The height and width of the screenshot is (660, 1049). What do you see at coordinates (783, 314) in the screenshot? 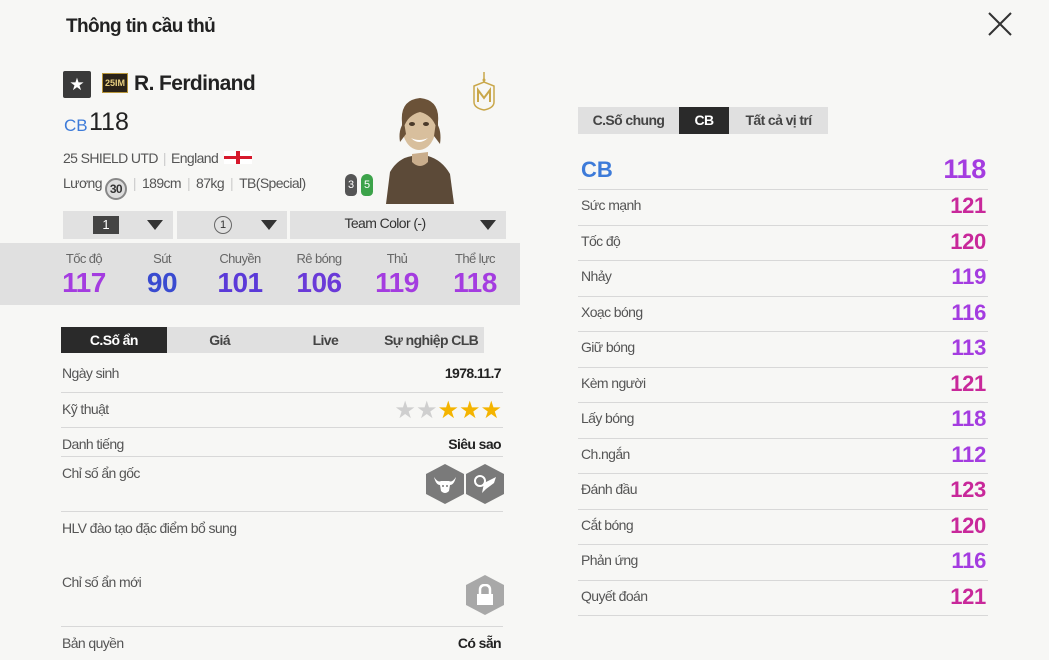
I see `attribute-row: Xoạc bóng 116` at bounding box center [783, 314].